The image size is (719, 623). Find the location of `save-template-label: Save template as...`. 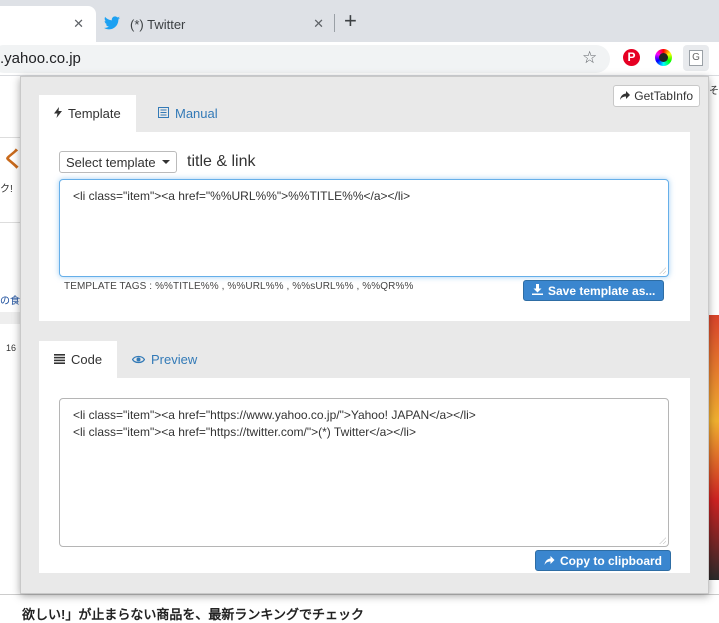

save-template-label: Save template as... is located at coordinates (602, 290).